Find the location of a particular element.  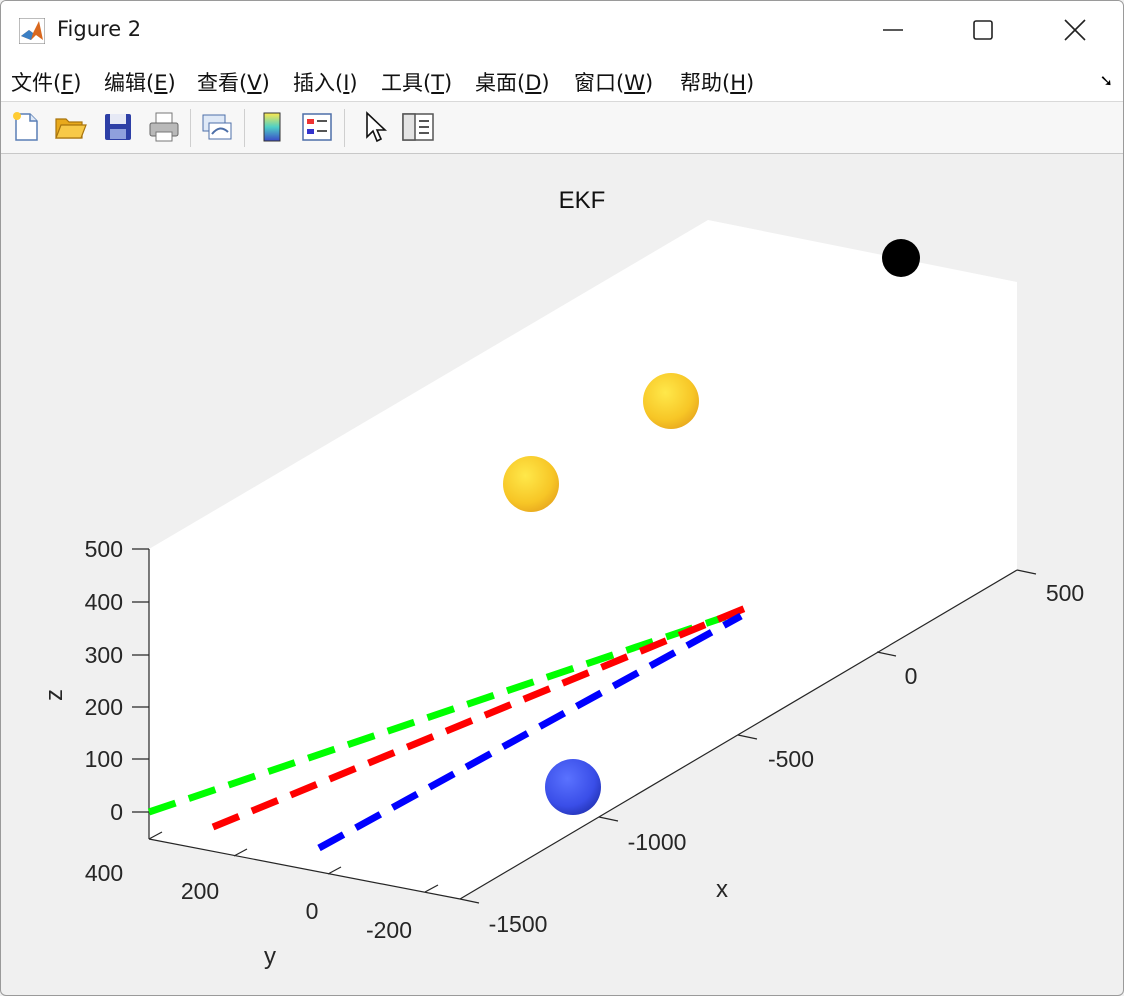

colorbar-icon is located at coordinates (272, 127).